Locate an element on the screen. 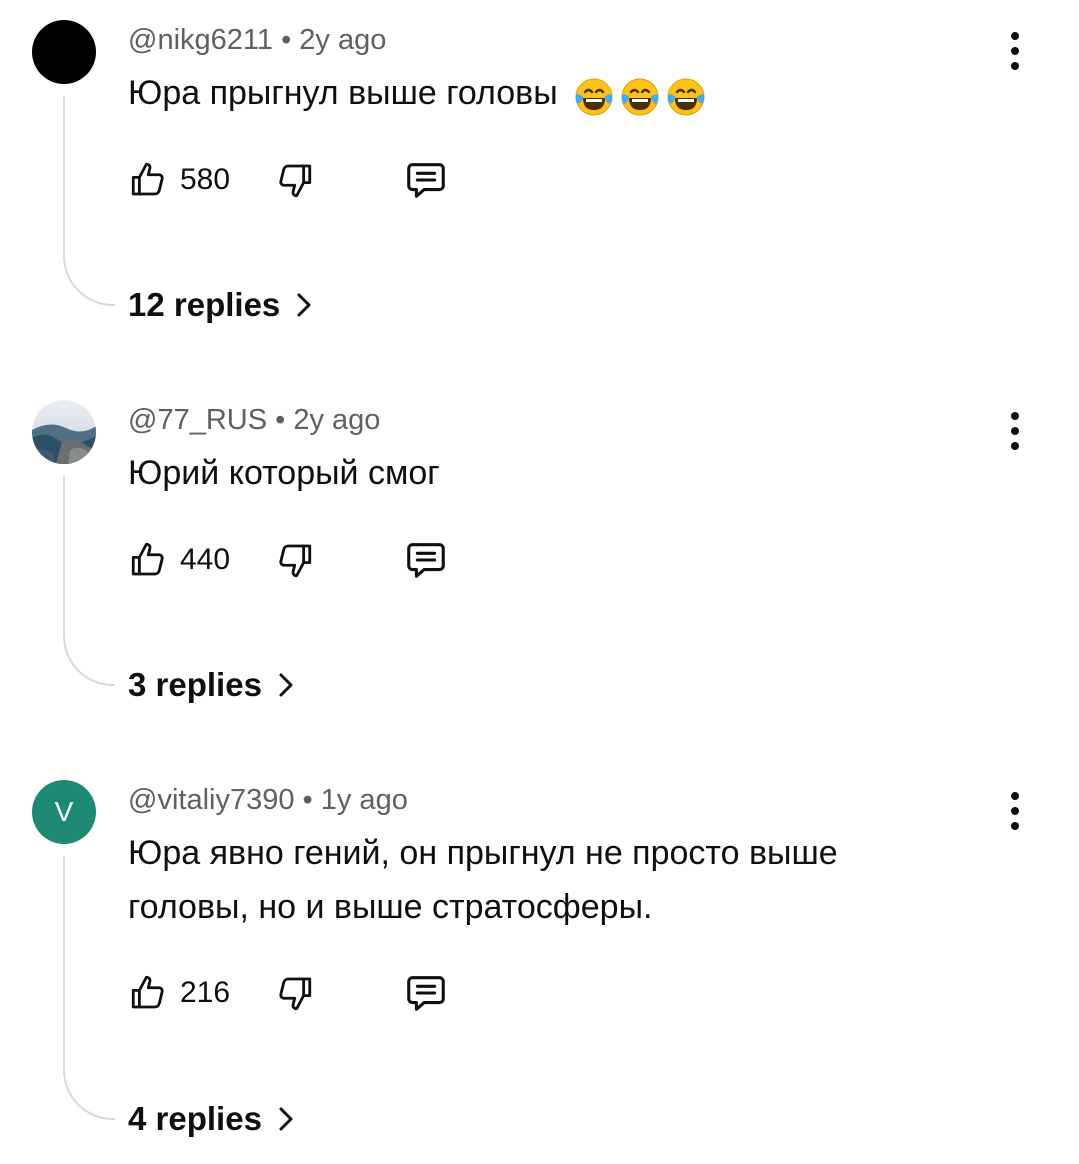 Image resolution: width=1079 pixels, height=1164 pixels. replies-count: 12 replies is located at coordinates (204, 304).